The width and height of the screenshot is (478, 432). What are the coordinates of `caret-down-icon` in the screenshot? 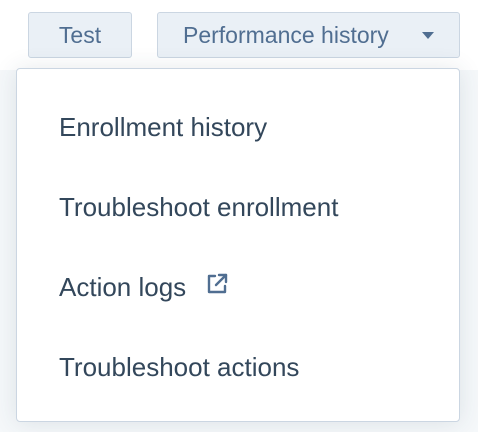 It's located at (428, 35).